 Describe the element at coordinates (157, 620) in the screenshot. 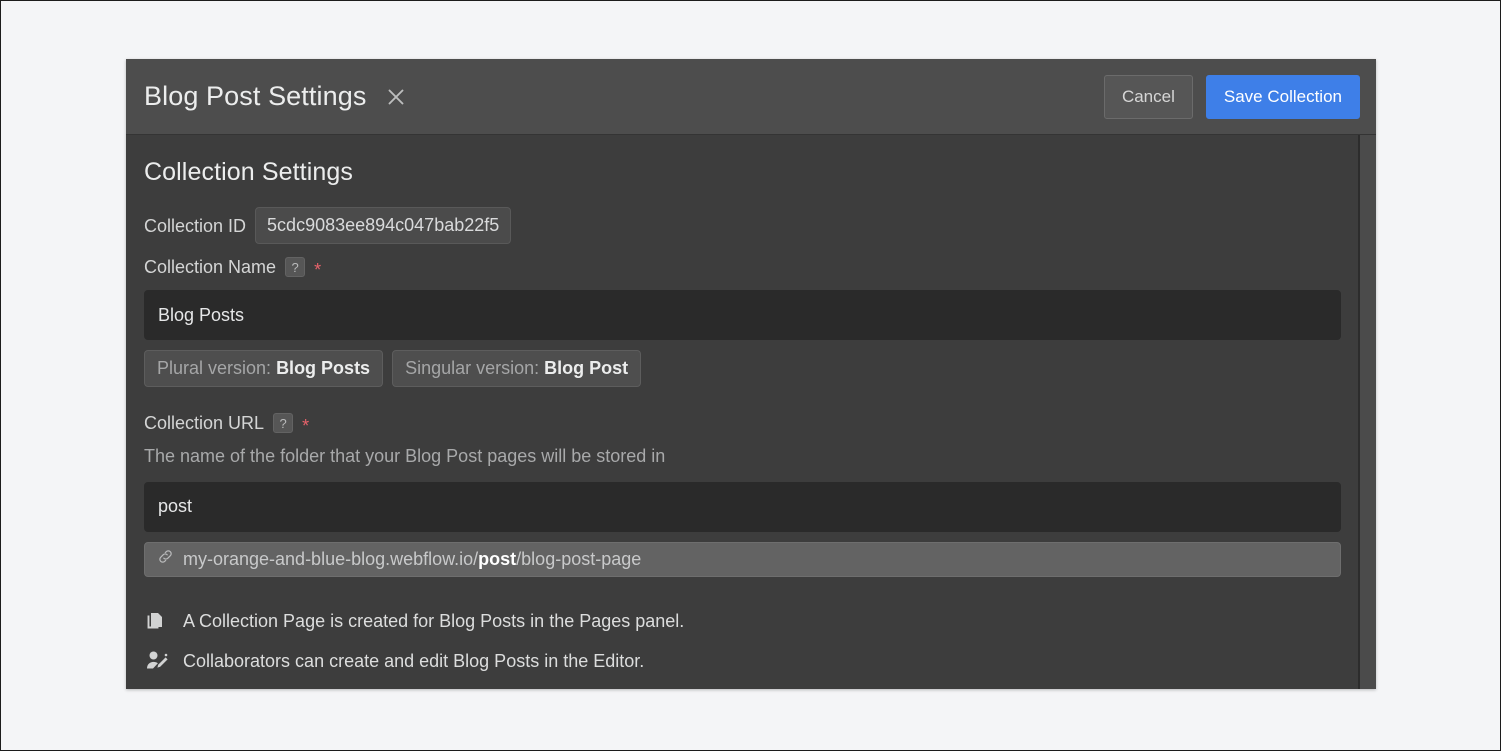

I see `pages-copy-icon` at that location.